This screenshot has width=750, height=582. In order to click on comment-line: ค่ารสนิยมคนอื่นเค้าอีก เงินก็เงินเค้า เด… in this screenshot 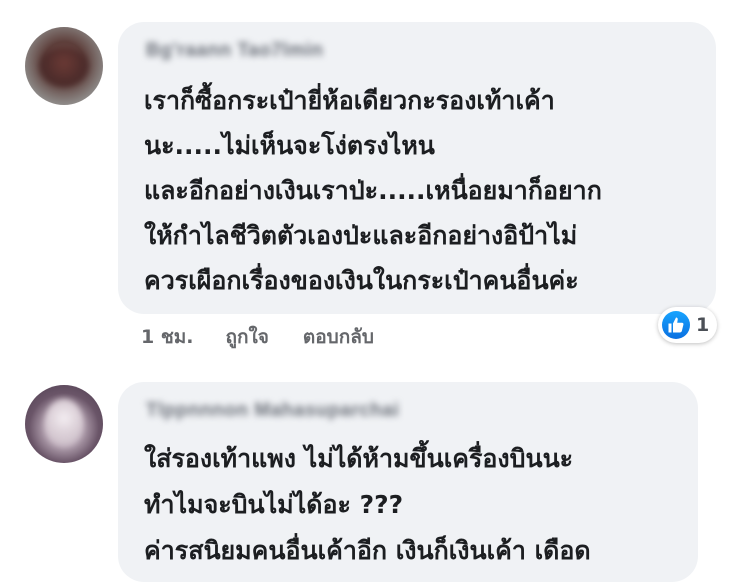, I will do `click(367, 550)`.